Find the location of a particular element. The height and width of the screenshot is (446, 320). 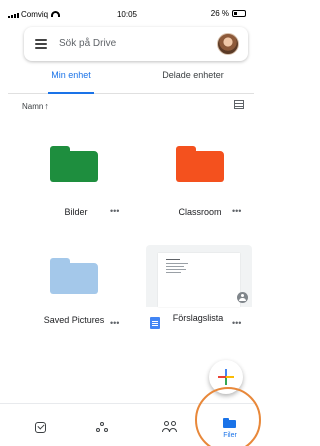

sort-button: Namn↑ is located at coordinates (35, 106).